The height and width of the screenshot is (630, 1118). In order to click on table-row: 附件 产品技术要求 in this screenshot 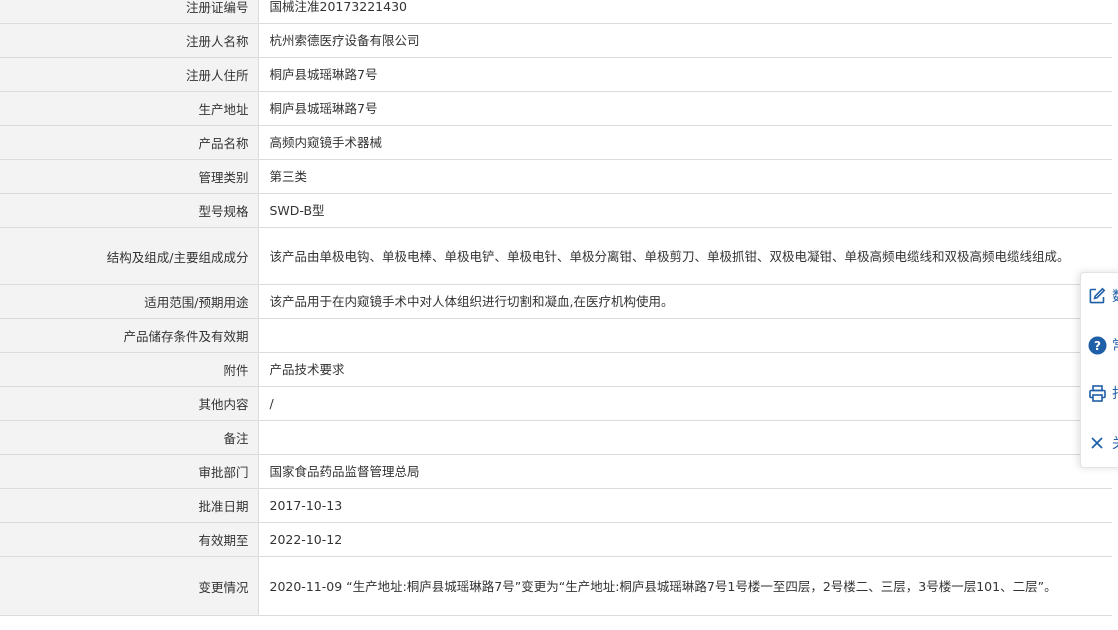, I will do `click(556, 369)`.